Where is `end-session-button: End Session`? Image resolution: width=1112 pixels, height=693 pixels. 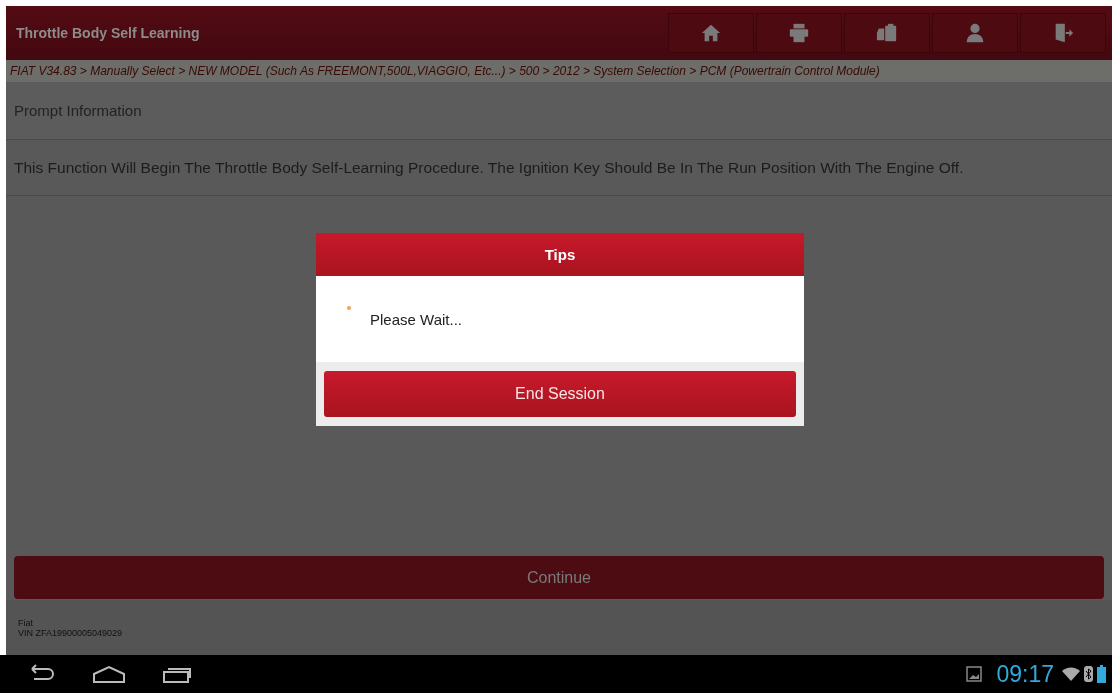 end-session-button: End Session is located at coordinates (560, 394).